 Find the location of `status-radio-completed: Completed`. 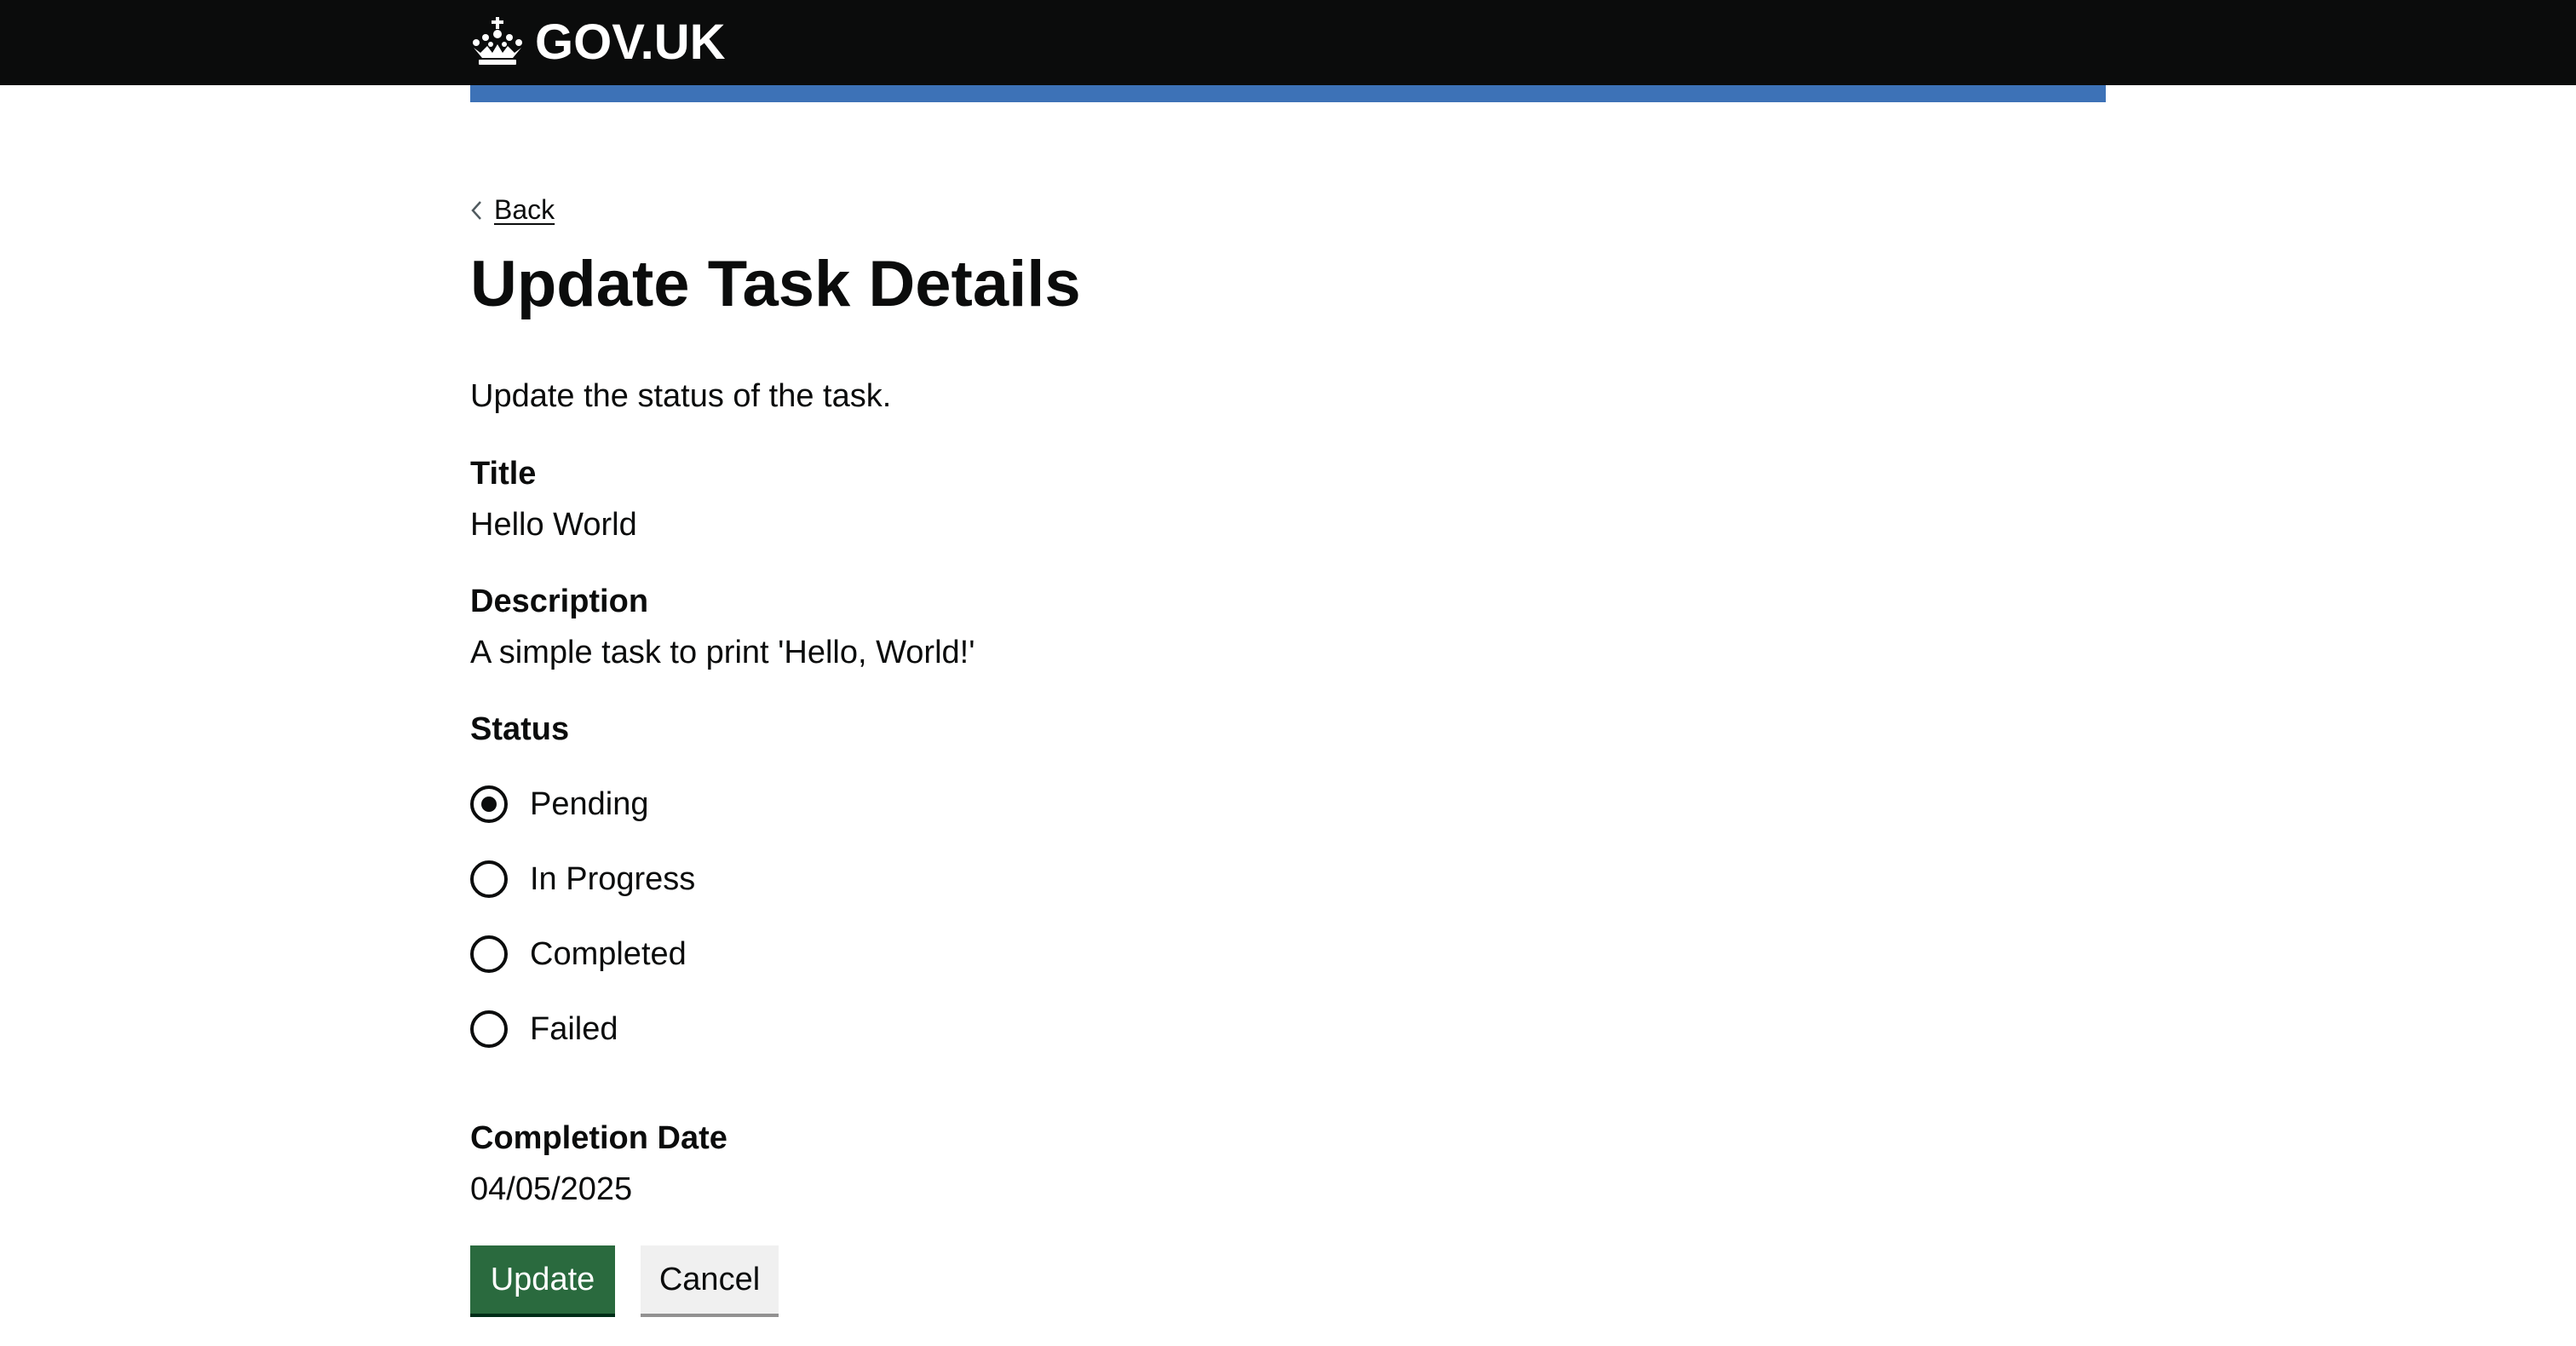

status-radio-completed: Completed is located at coordinates (579, 954).